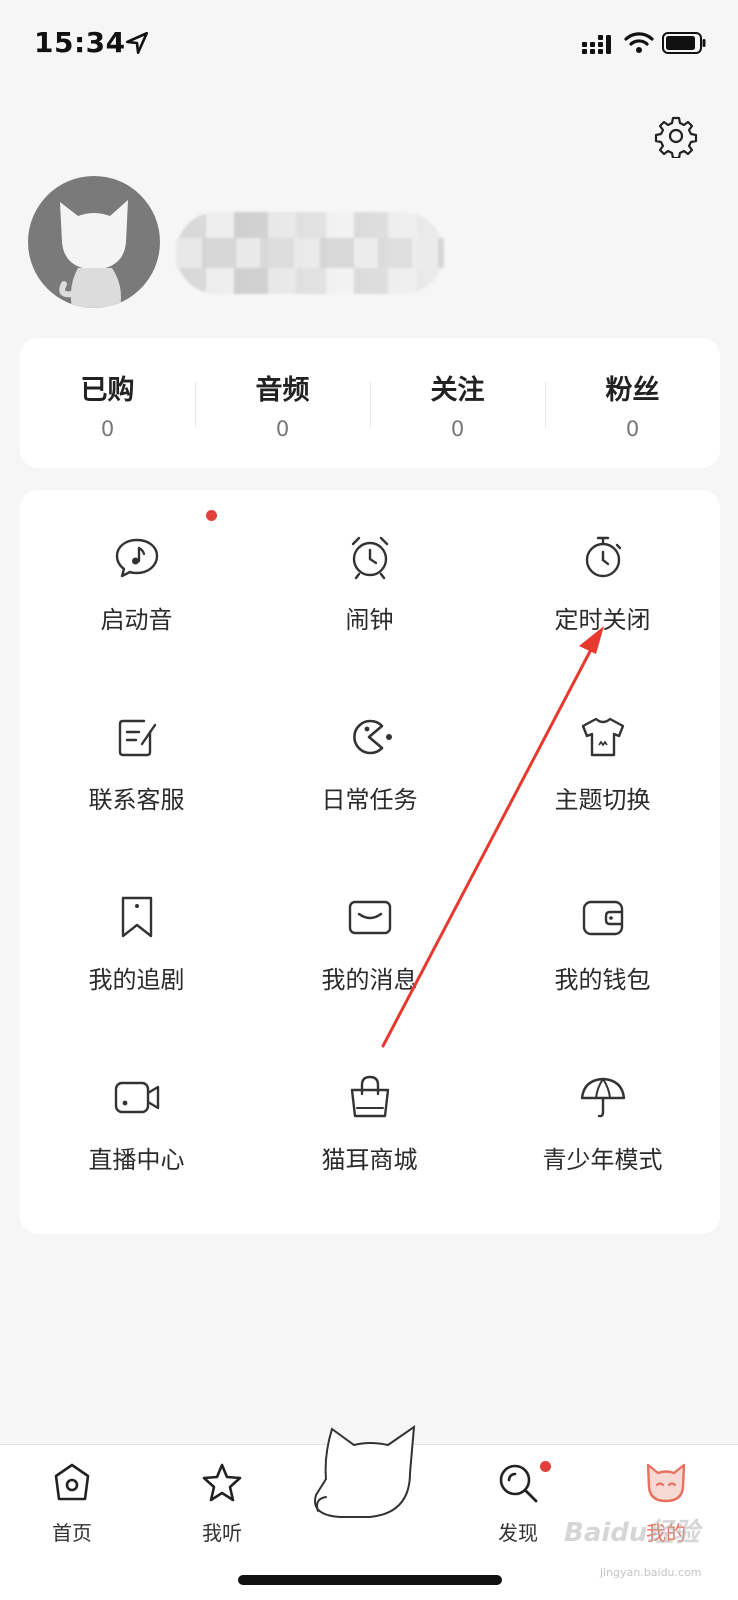 Image resolution: width=738 pixels, height=1600 pixels. I want to click on stat-purchased: 已购 0, so click(107, 403).